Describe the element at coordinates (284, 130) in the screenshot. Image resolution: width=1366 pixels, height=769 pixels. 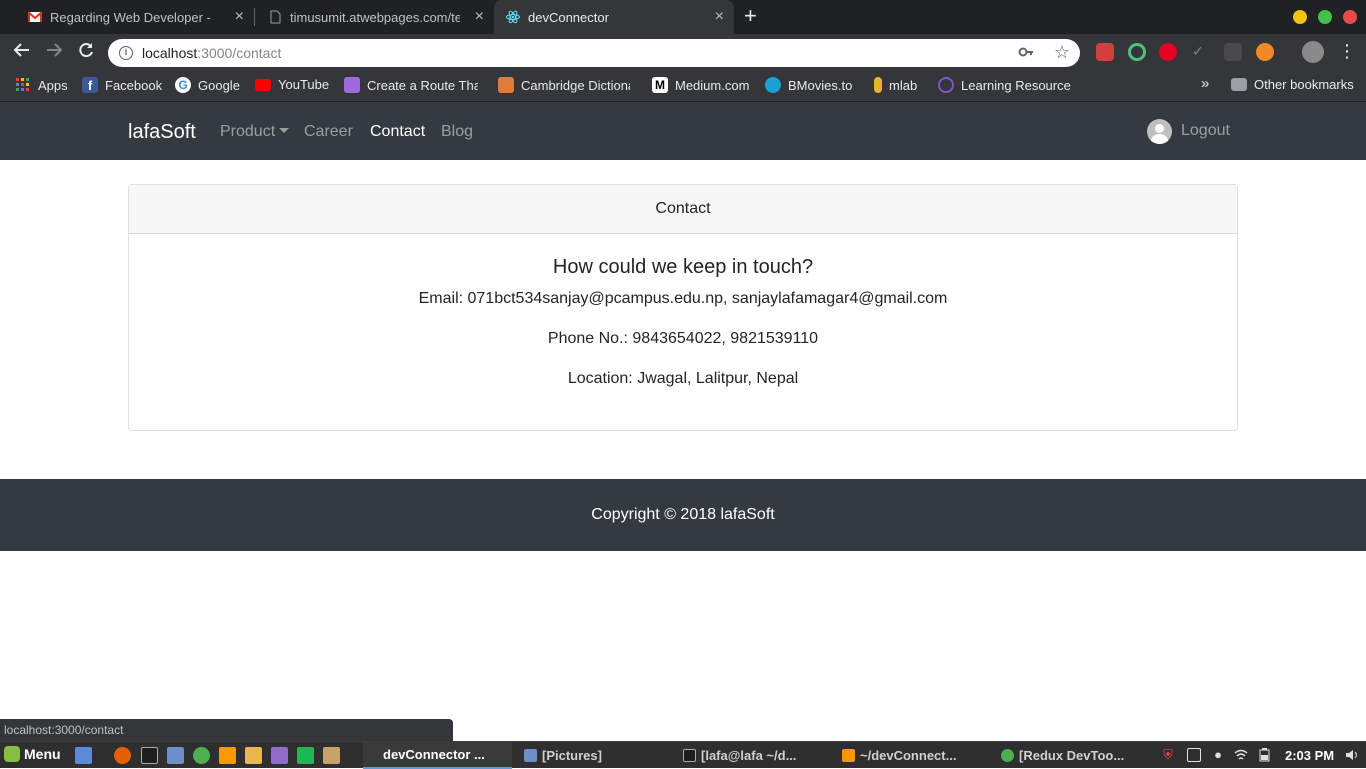
I see `caret-down-icon` at that location.